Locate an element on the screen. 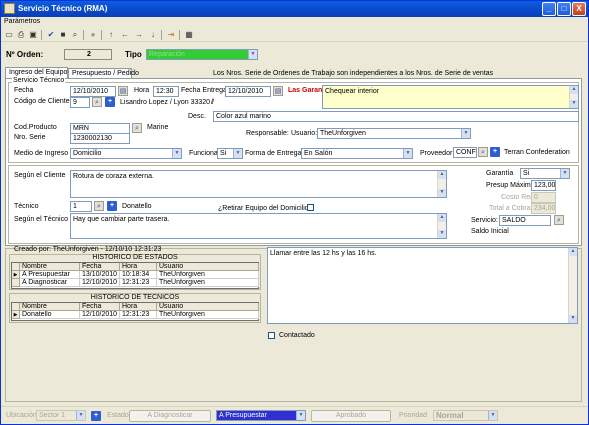  costo-real-field: 0 is located at coordinates (543, 197).